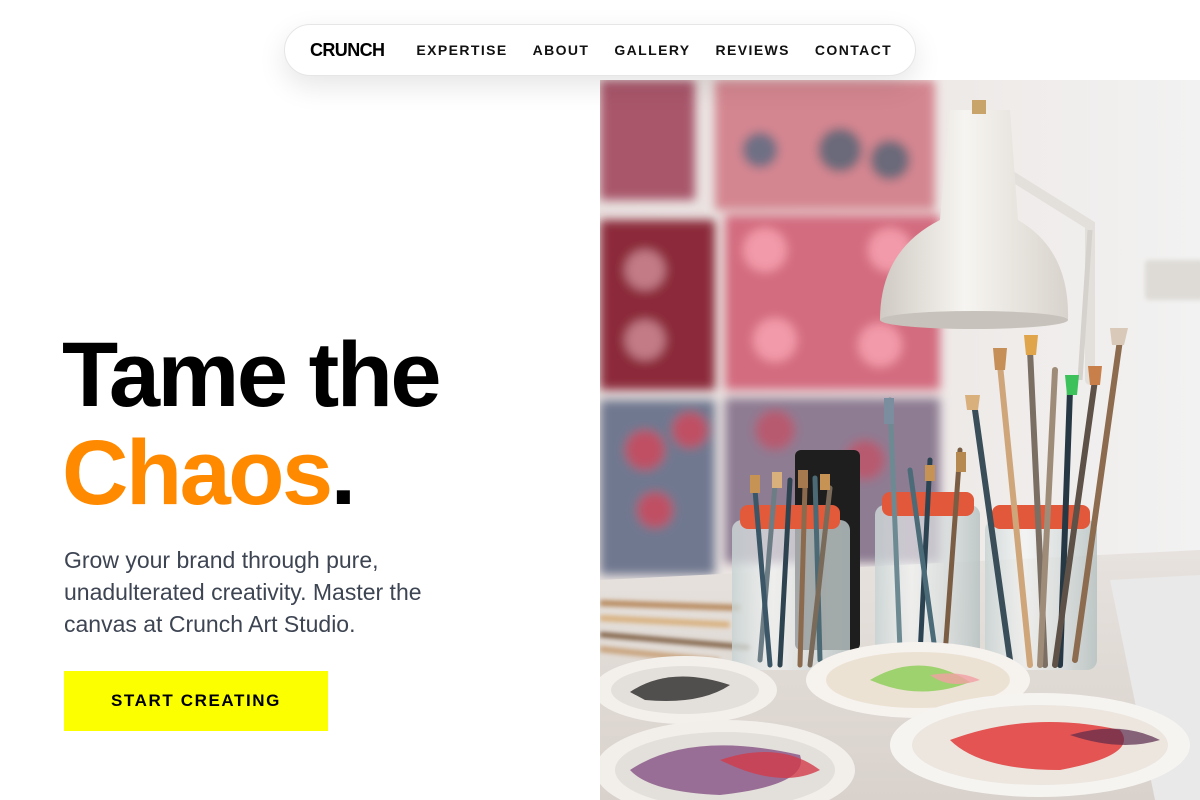 The image size is (1200, 800). I want to click on hero-title: Tame the Chaos., so click(252, 424).